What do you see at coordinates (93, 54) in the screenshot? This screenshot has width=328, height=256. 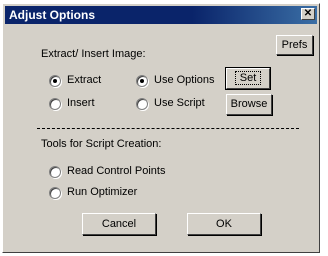 I see `extract-insert-heading: Extract/ Insert Image:` at bounding box center [93, 54].